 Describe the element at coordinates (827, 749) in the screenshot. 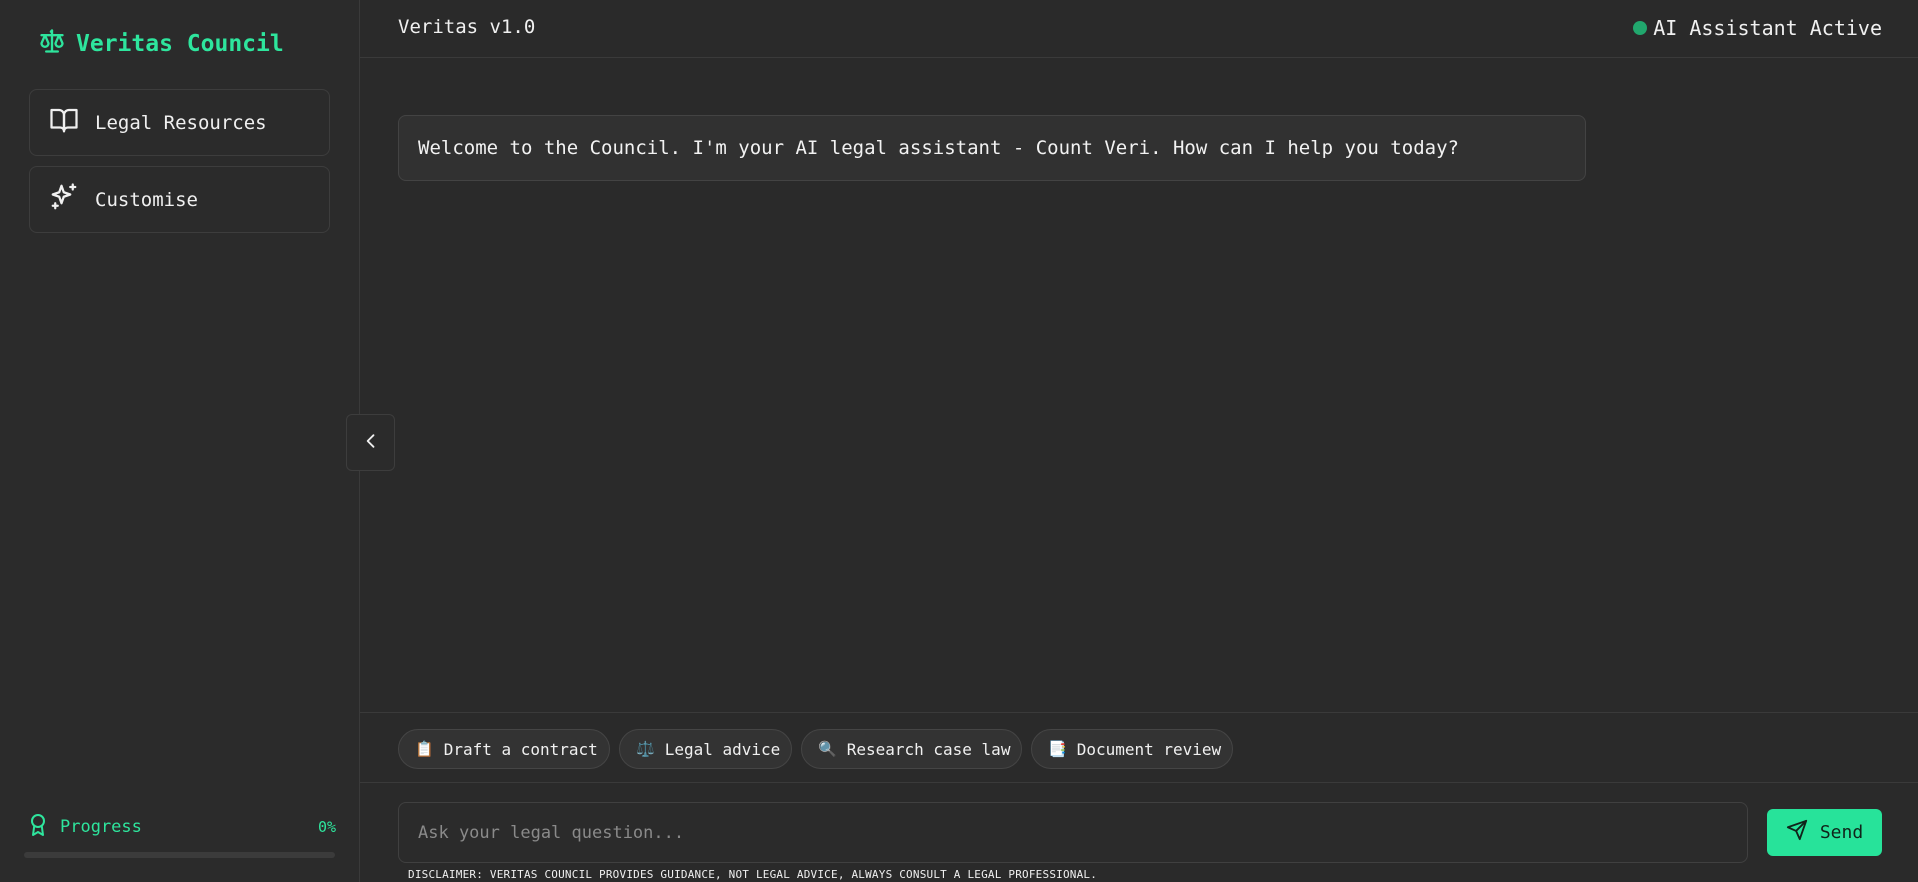

I see `magnifier-icon: 🔍` at that location.